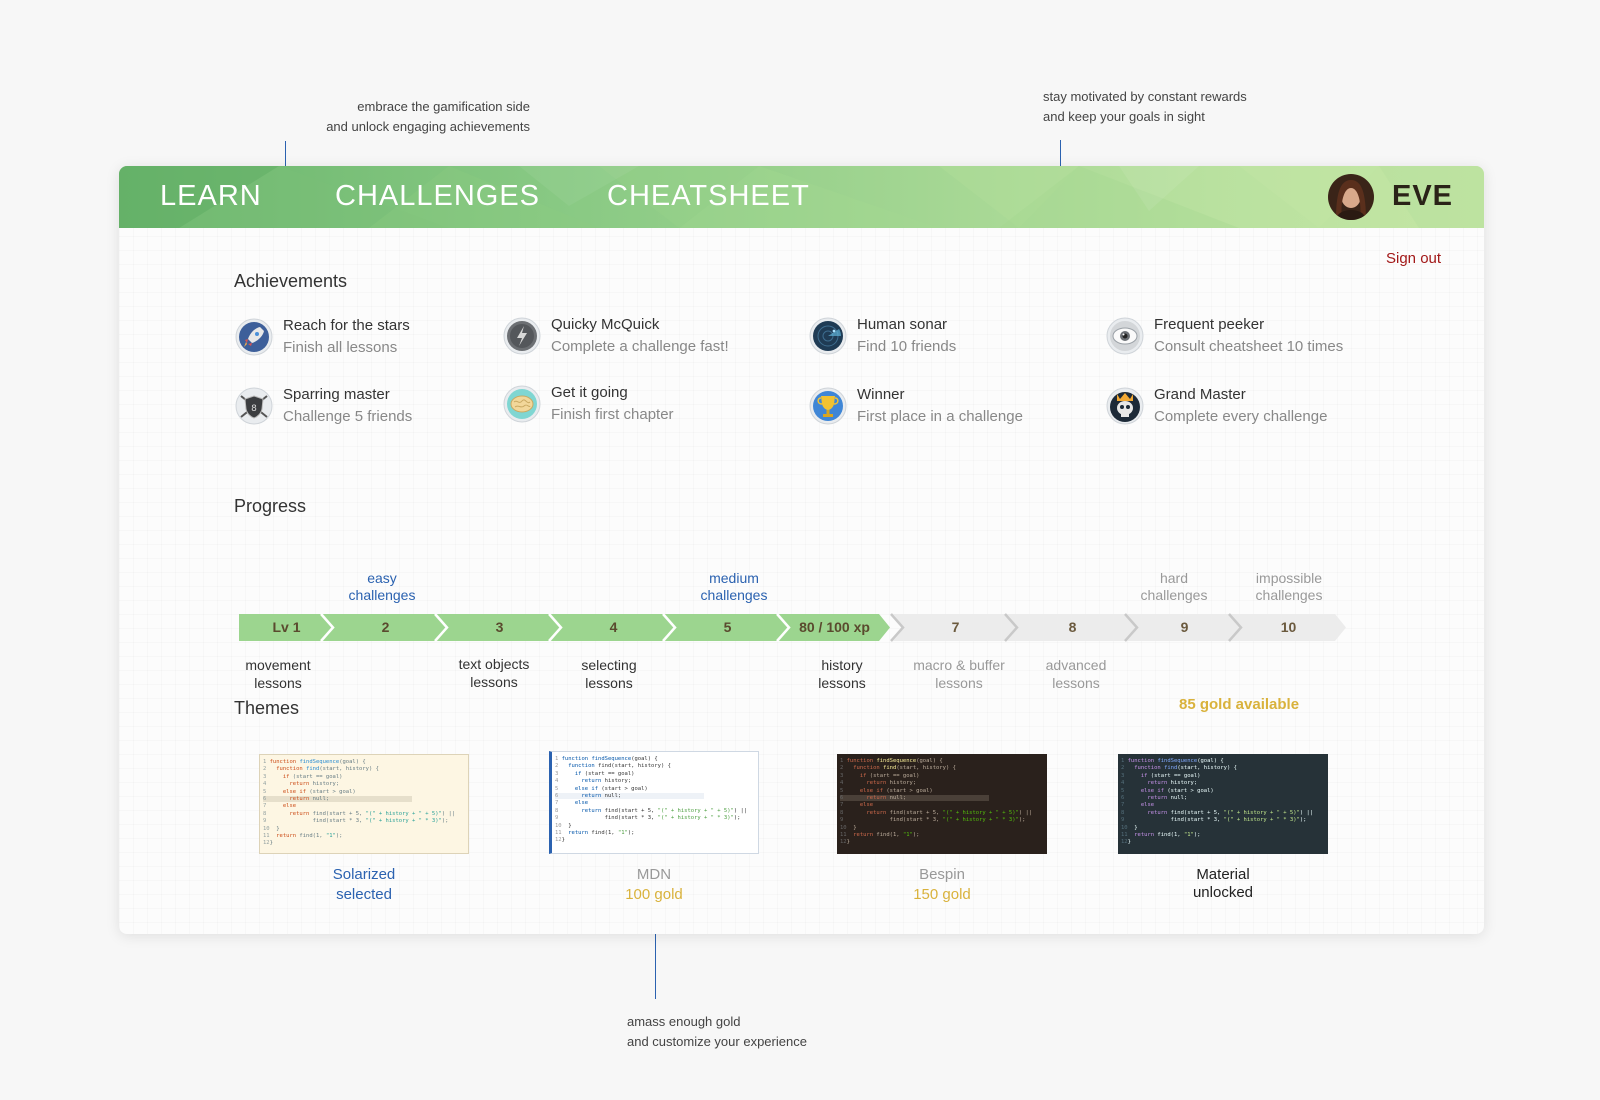 The width and height of the screenshot is (1600, 1100). I want to click on band-hard: hard challenges, so click(1174, 587).